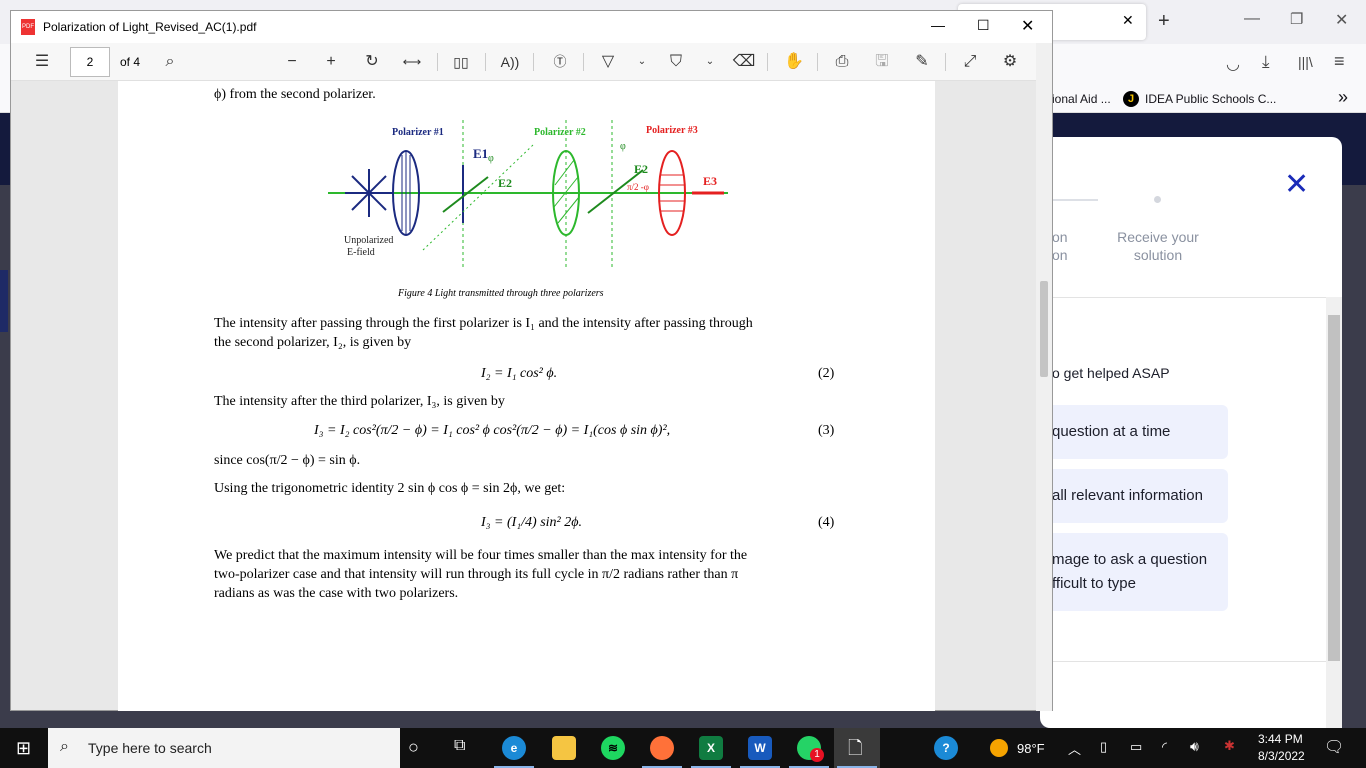  What do you see at coordinates (1296, 19) in the screenshot?
I see `restore-icon: ❐` at bounding box center [1296, 19].